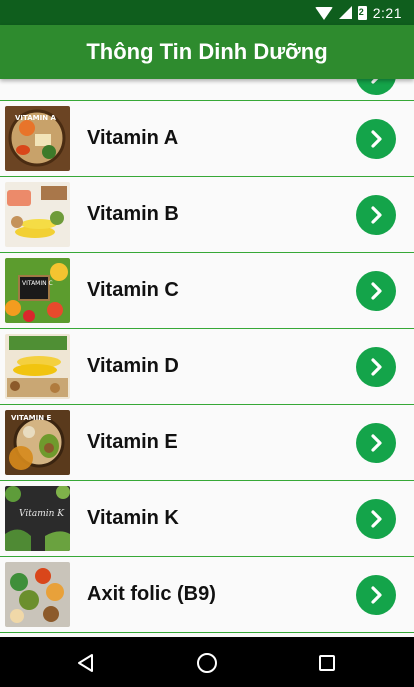  I want to click on vitamin-c-thumbnail: VITAMIN C, so click(37, 290).